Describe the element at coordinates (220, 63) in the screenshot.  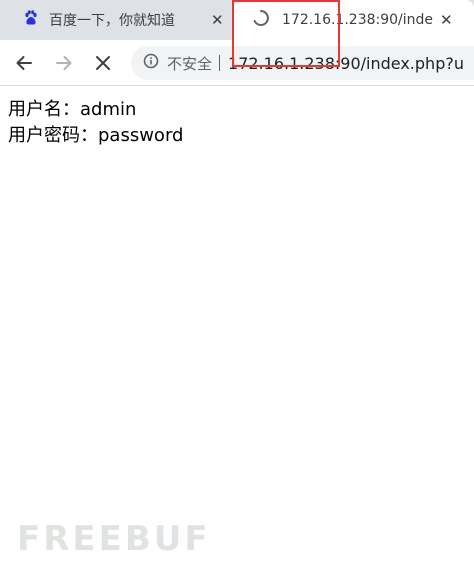
I see `omnibox-divider` at that location.